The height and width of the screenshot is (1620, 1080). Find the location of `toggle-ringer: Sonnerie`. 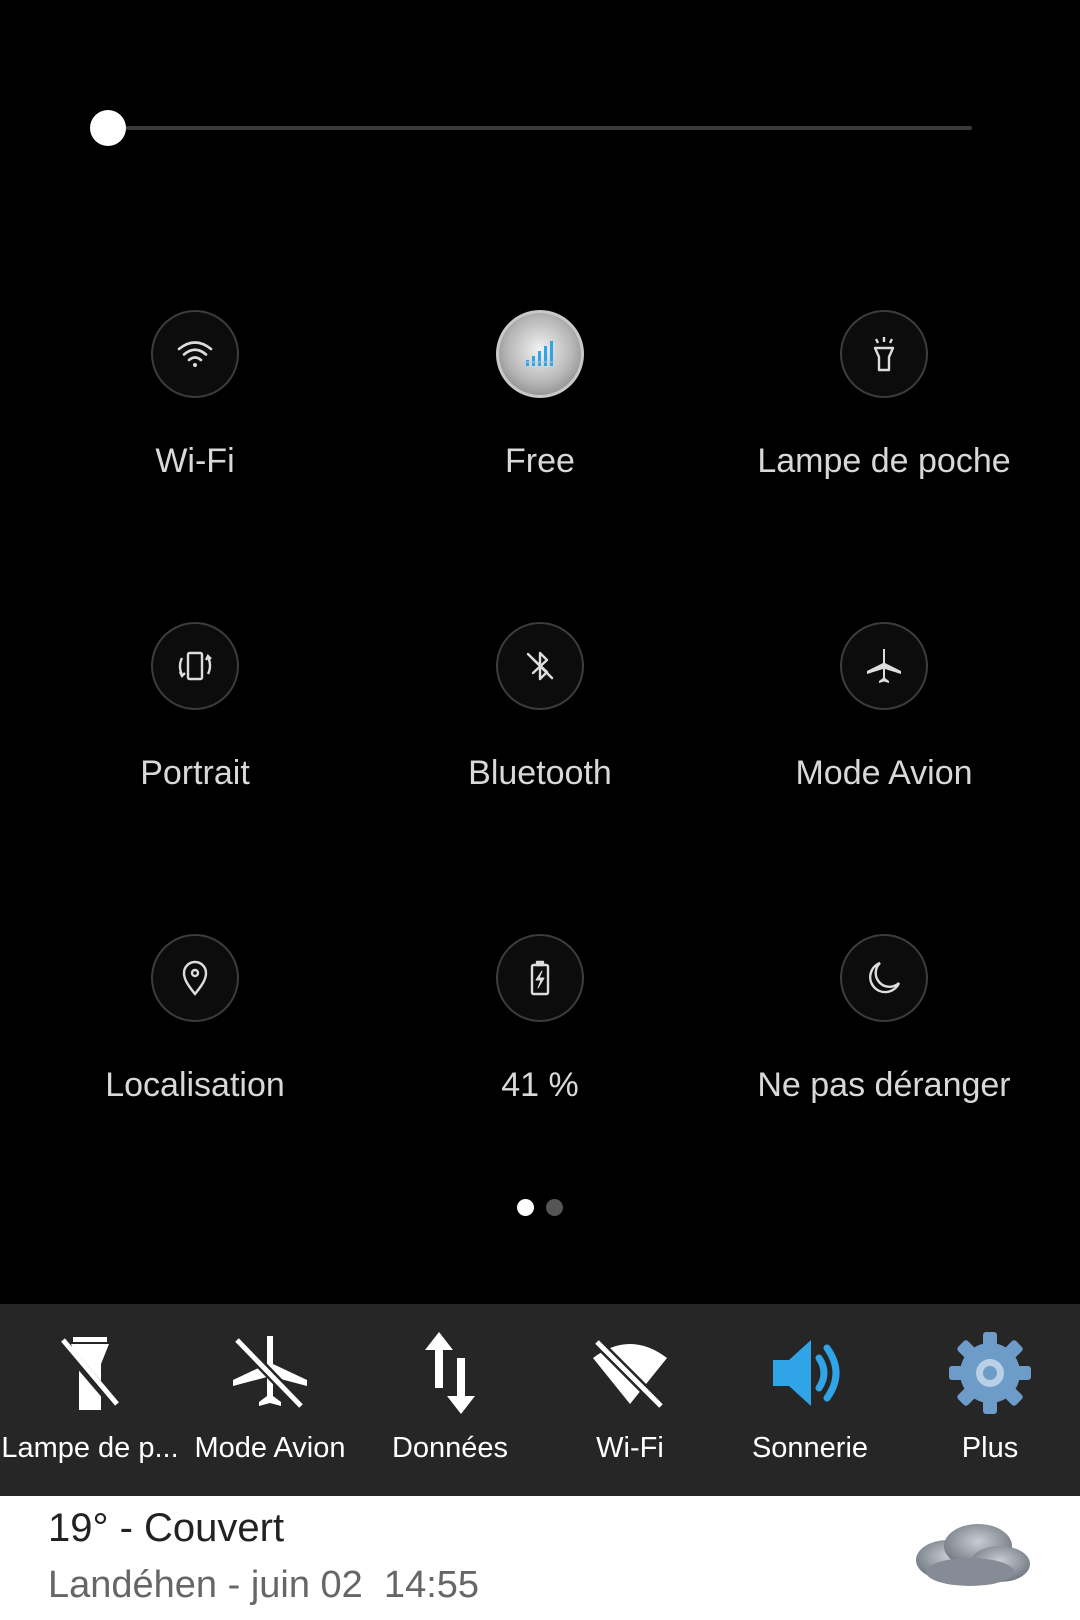

toggle-ringer: Sonnerie is located at coordinates (810, 1400).